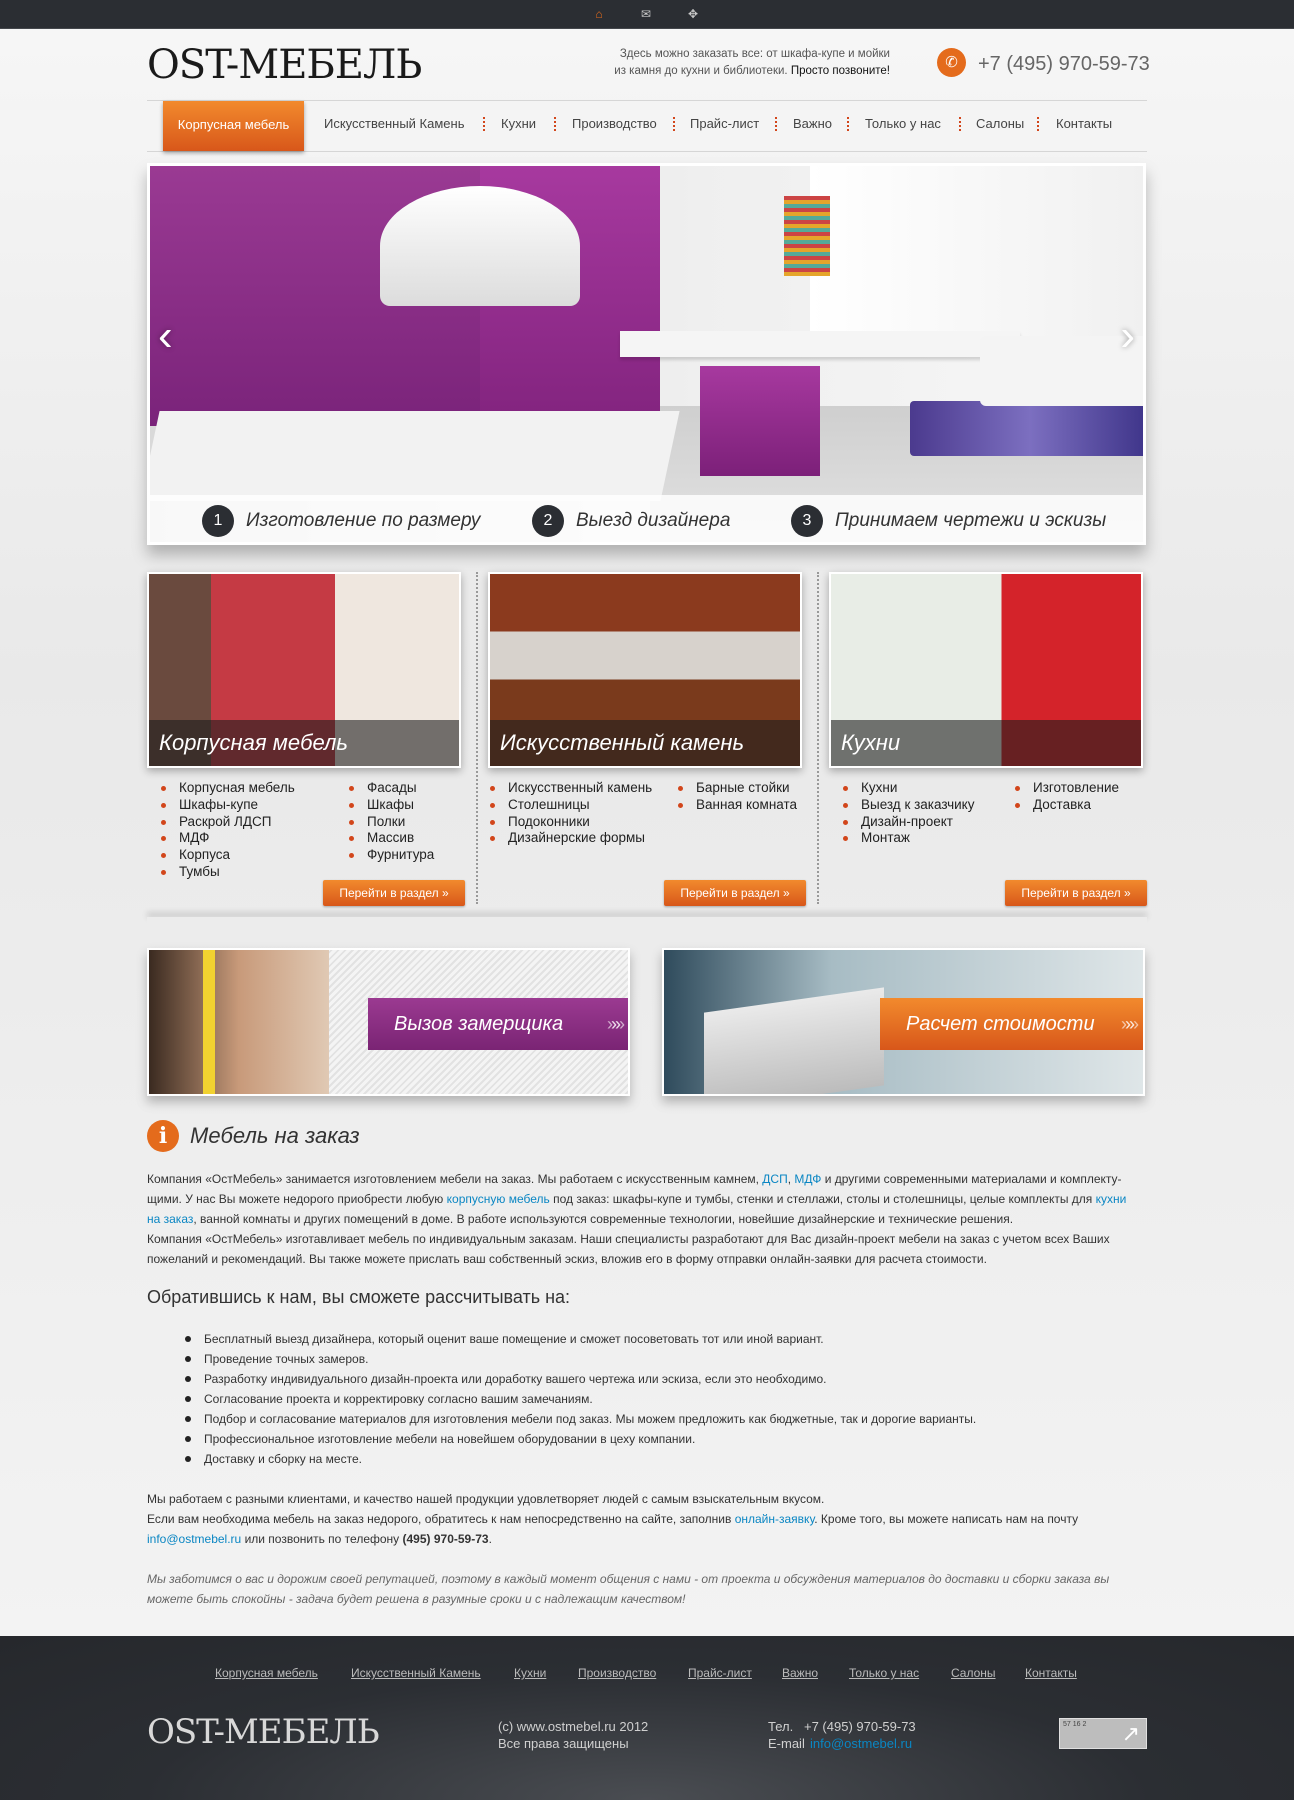  What do you see at coordinates (341, 521) in the screenshot?
I see `slider-caption-1: 1 Изготовление по размеру` at bounding box center [341, 521].